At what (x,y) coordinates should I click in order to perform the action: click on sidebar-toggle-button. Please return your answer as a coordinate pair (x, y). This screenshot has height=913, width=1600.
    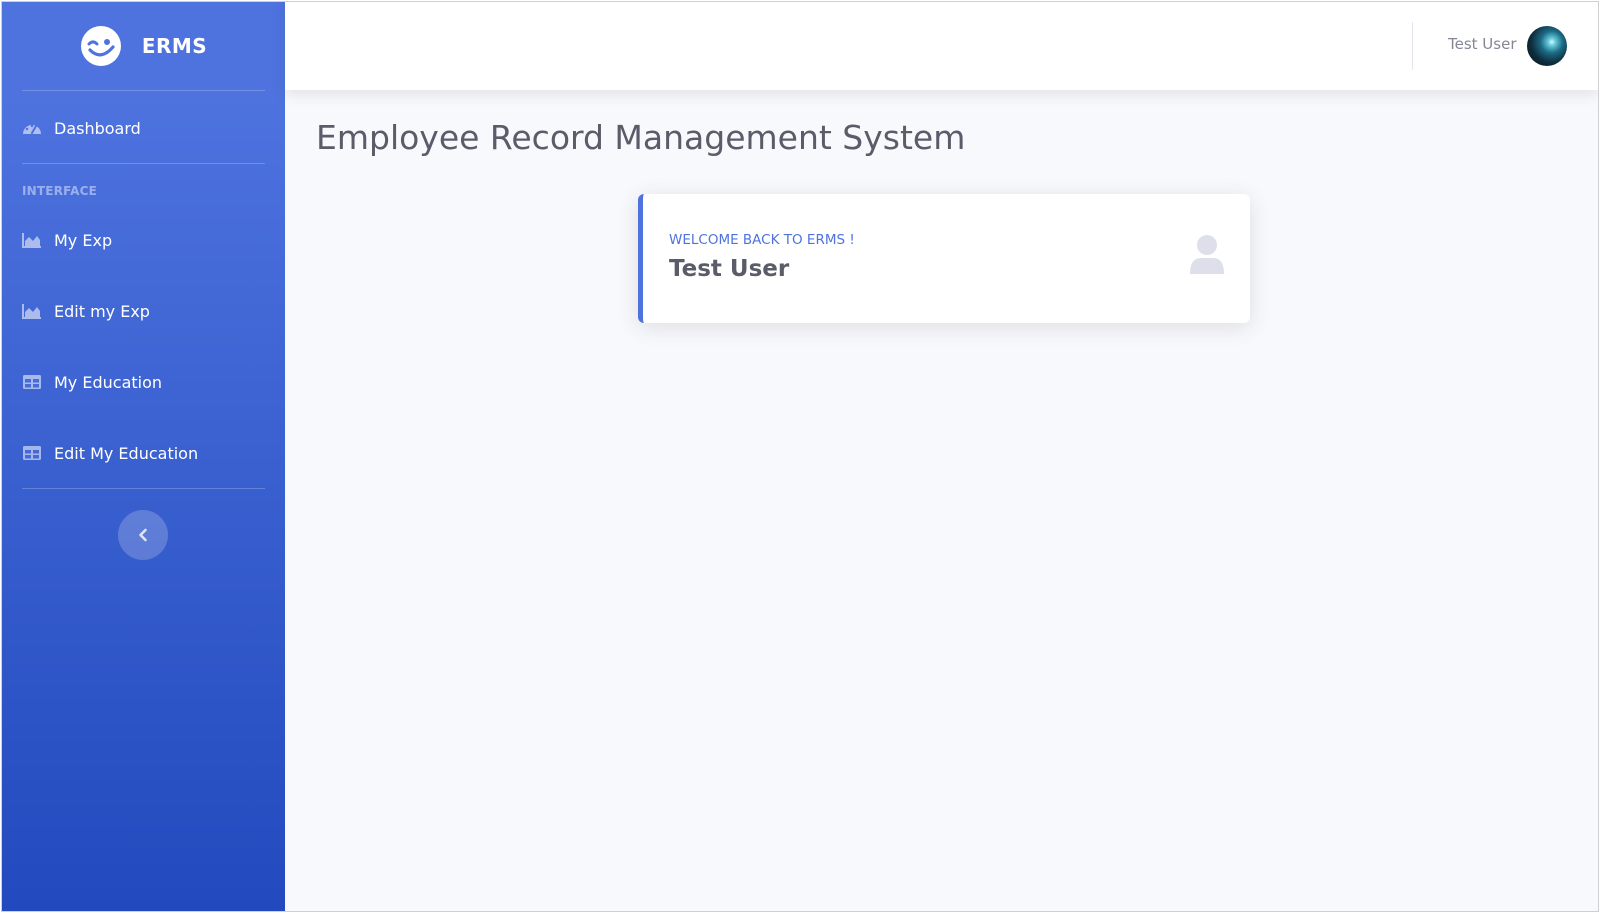
    Looking at the image, I should click on (143, 535).